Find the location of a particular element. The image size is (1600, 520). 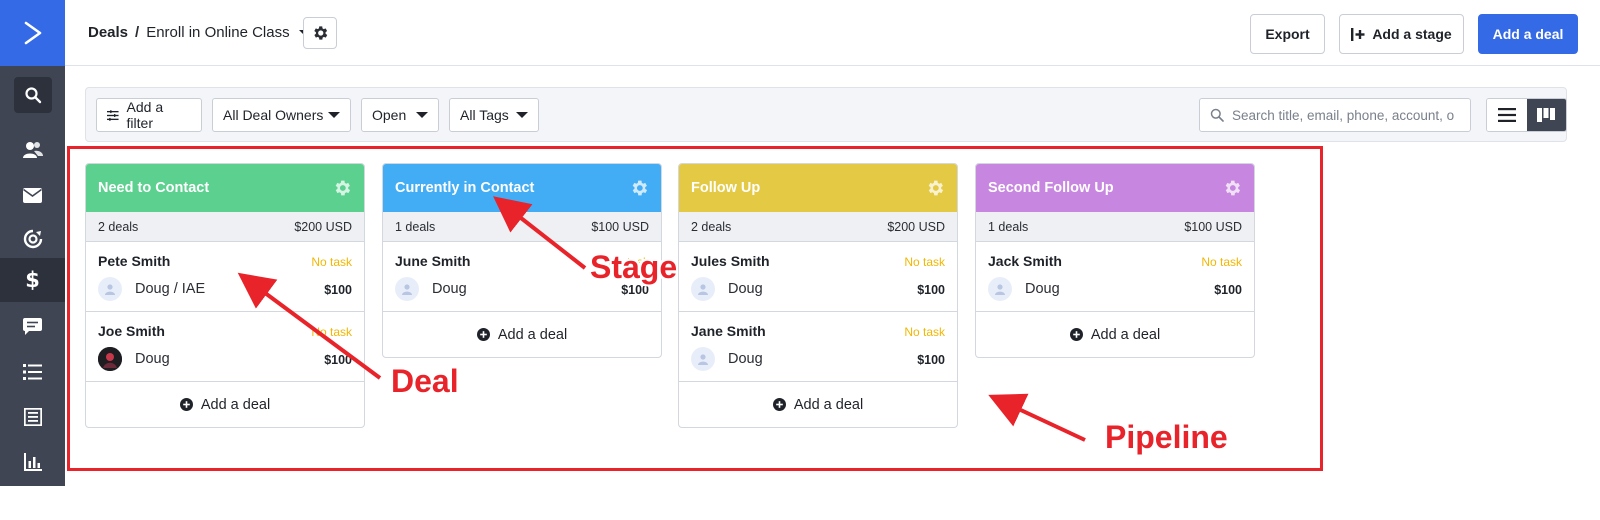

add-stage-label: Add a stage is located at coordinates (1412, 34).